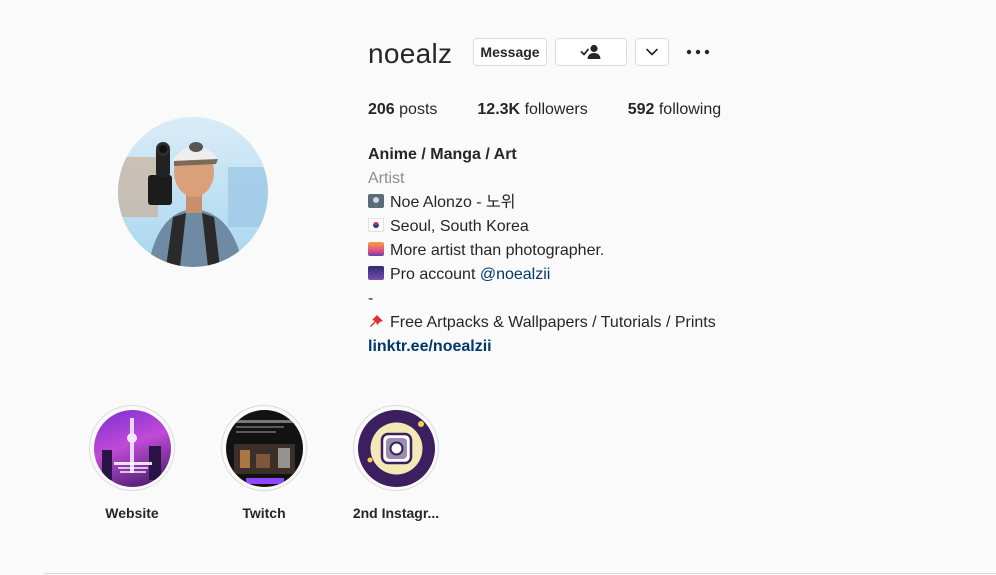 Image resolution: width=996 pixels, height=575 pixels. I want to click on followers-link: 12.3K followers, so click(532, 110).